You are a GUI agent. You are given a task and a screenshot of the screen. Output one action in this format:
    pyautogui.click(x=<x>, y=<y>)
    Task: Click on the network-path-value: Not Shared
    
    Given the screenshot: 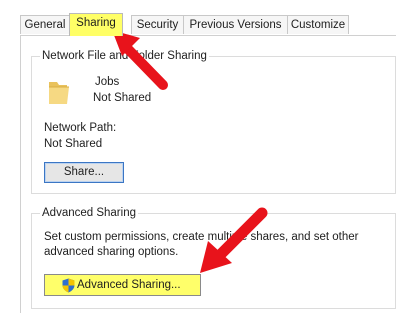 What is the action you would take?
    pyautogui.click(x=73, y=144)
    